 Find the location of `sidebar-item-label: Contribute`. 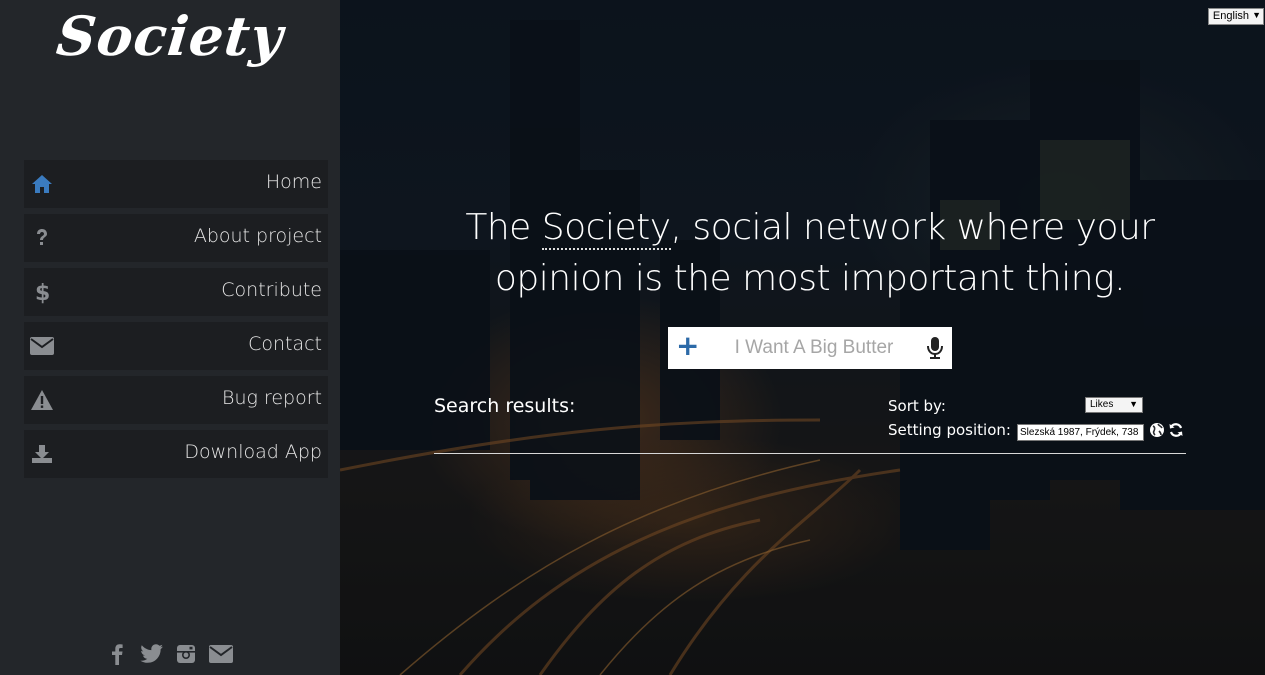

sidebar-item-label: Contribute is located at coordinates (271, 290).